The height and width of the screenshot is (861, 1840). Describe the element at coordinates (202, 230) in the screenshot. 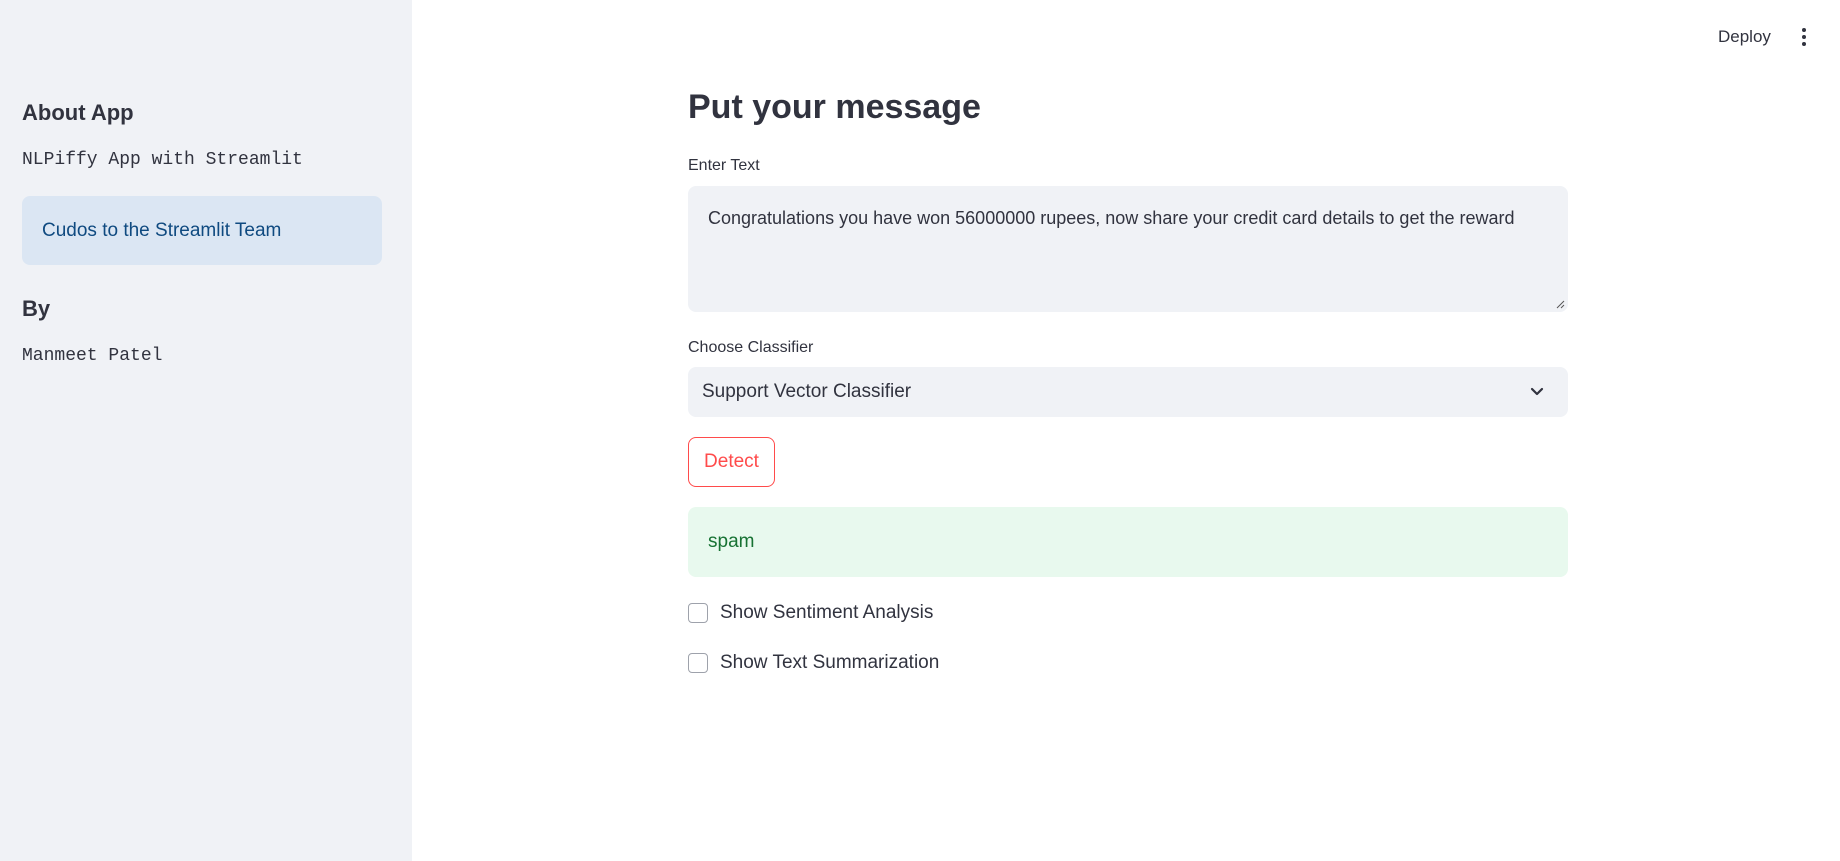

I see `info-box: Cudos to the Streamlit Team` at that location.